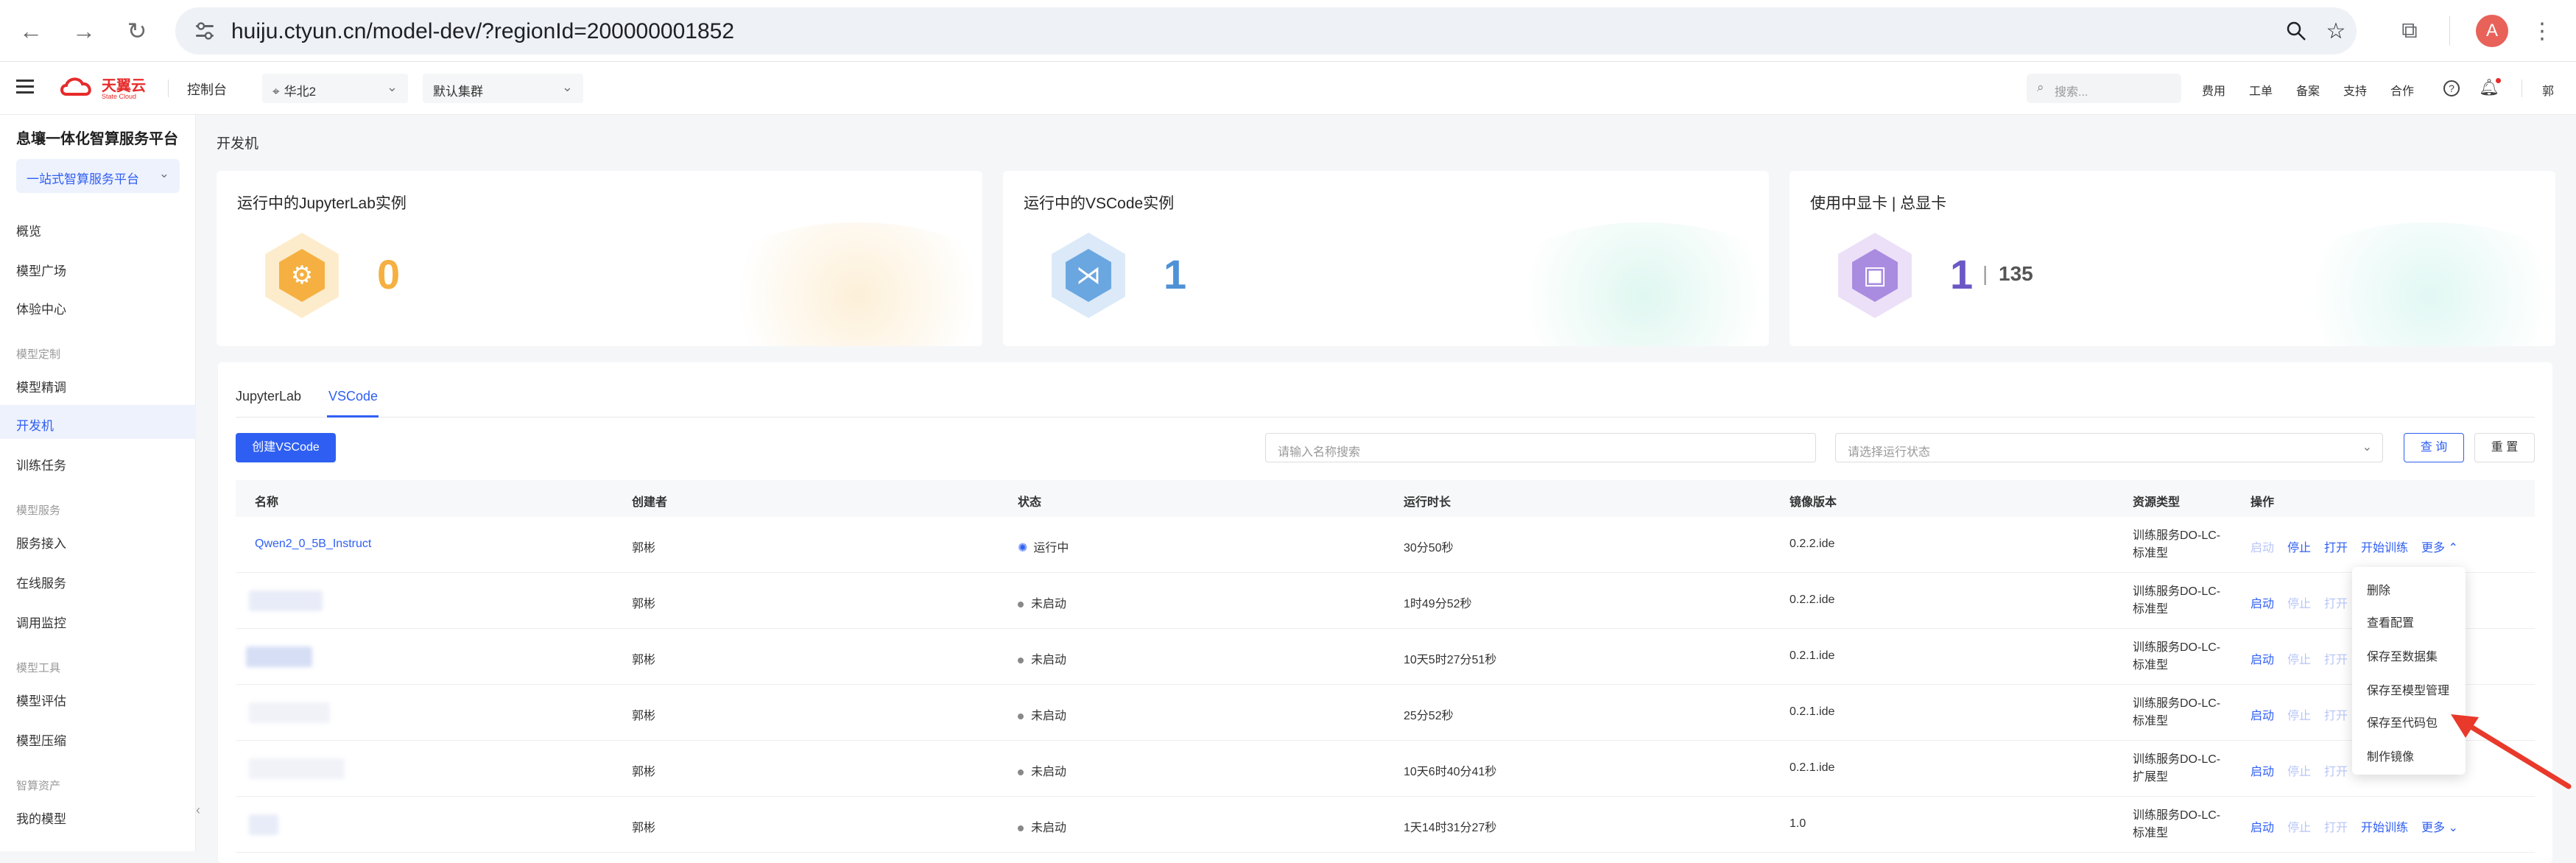 The width and height of the screenshot is (2576, 863). Describe the element at coordinates (2355, 90) in the screenshot. I see `nav-link-support: 支持` at that location.